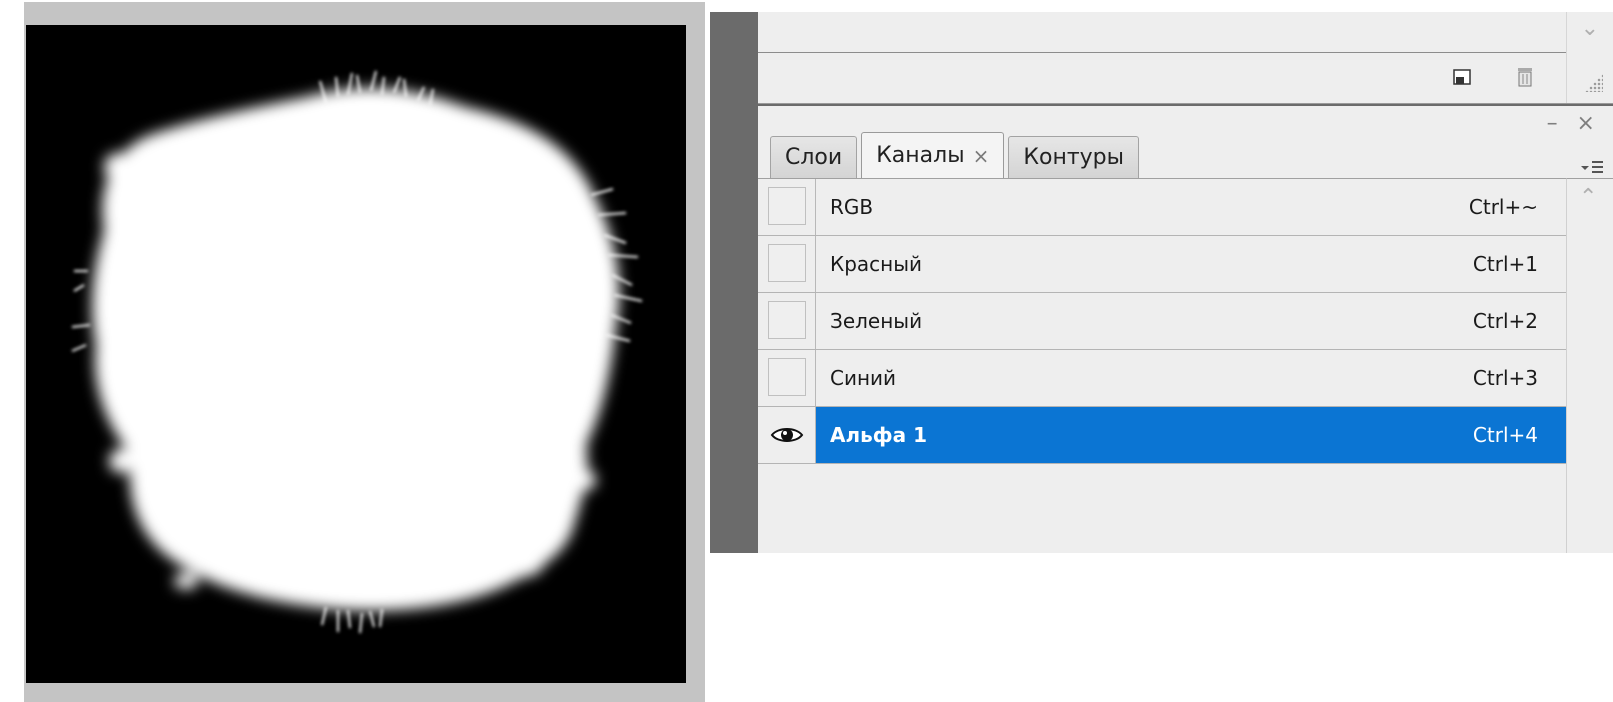 The height and width of the screenshot is (702, 1613). I want to click on channel-row-red: Красный Ctrl+1, so click(1162, 264).